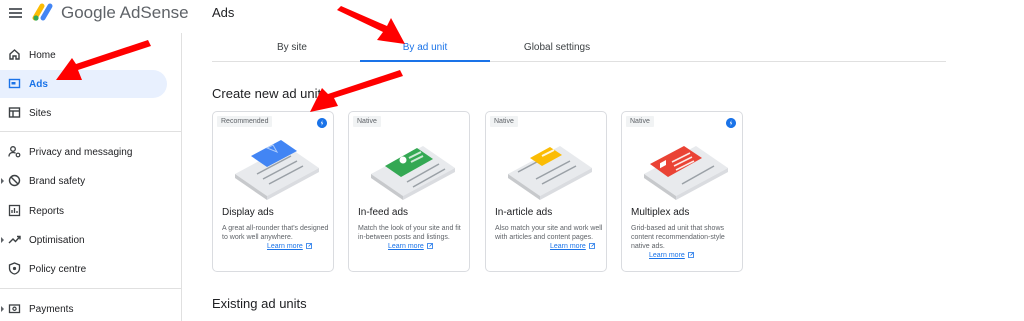 Image resolution: width=1024 pixels, height=321 pixels. I want to click on sidebar-item-label: Optimisation, so click(57, 240).